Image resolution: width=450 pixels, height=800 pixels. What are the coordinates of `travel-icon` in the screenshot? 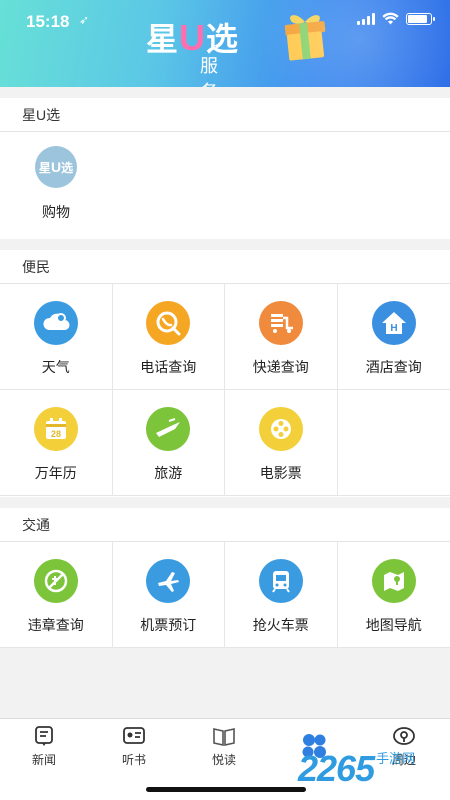 It's located at (168, 429).